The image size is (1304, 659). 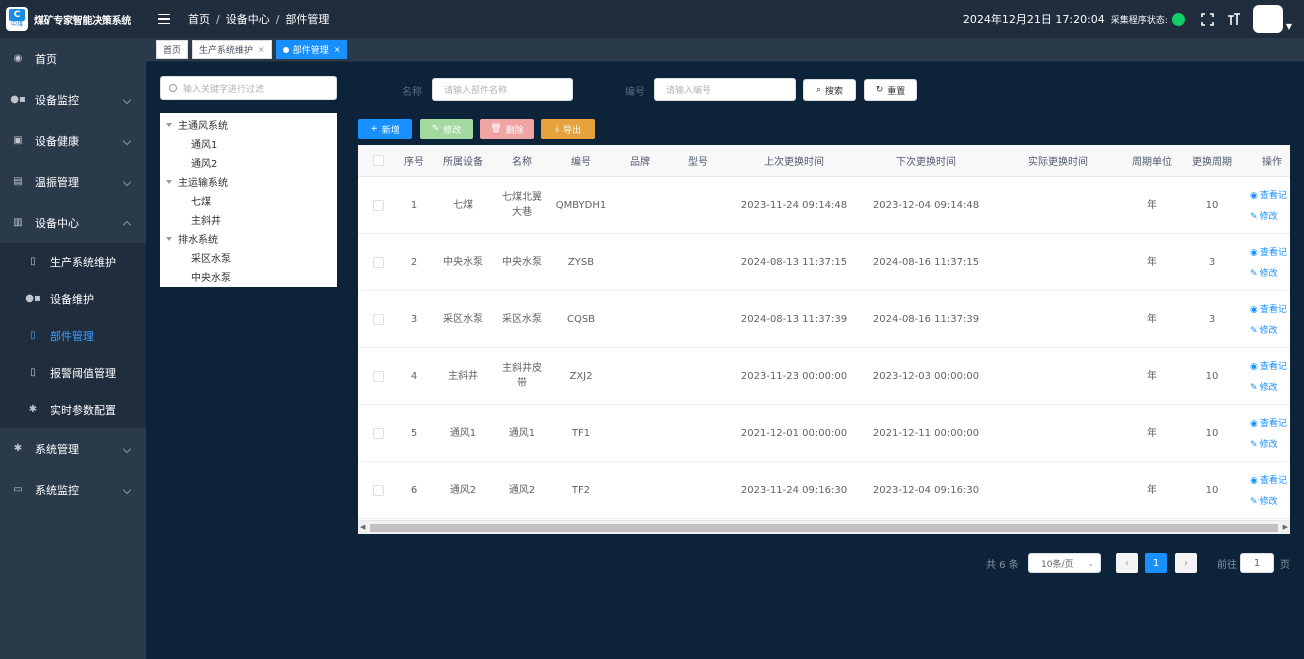 What do you see at coordinates (172, 49) in the screenshot?
I see `tag-home: 首页` at bounding box center [172, 49].